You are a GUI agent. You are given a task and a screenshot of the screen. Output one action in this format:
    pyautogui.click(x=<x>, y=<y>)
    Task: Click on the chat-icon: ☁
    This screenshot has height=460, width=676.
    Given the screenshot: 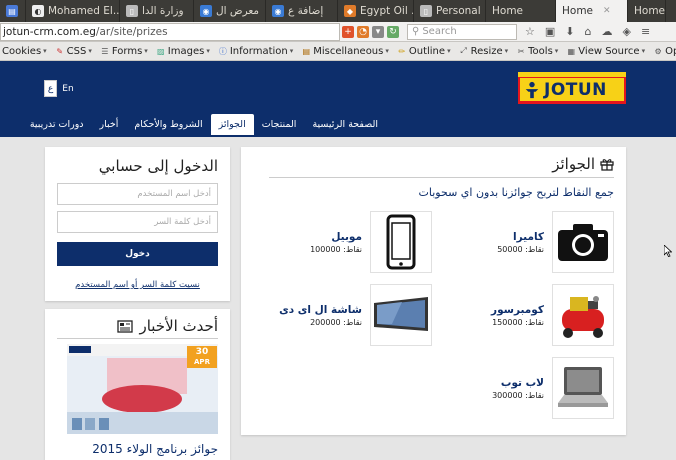 What is the action you would take?
    pyautogui.click(x=606, y=31)
    